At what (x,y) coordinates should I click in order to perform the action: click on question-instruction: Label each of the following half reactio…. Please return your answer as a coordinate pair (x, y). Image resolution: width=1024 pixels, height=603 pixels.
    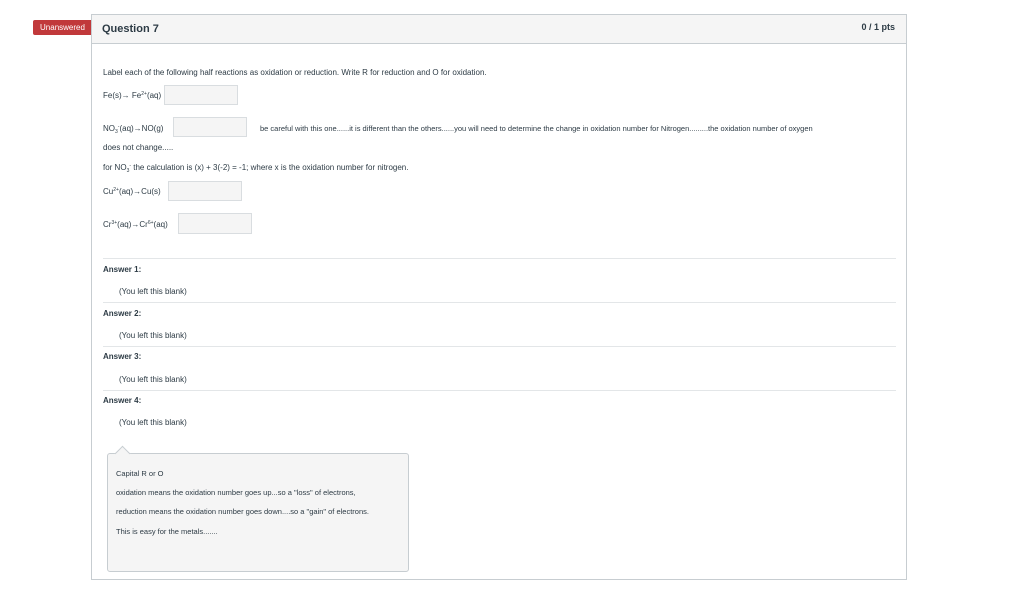
    Looking at the image, I should click on (295, 72).